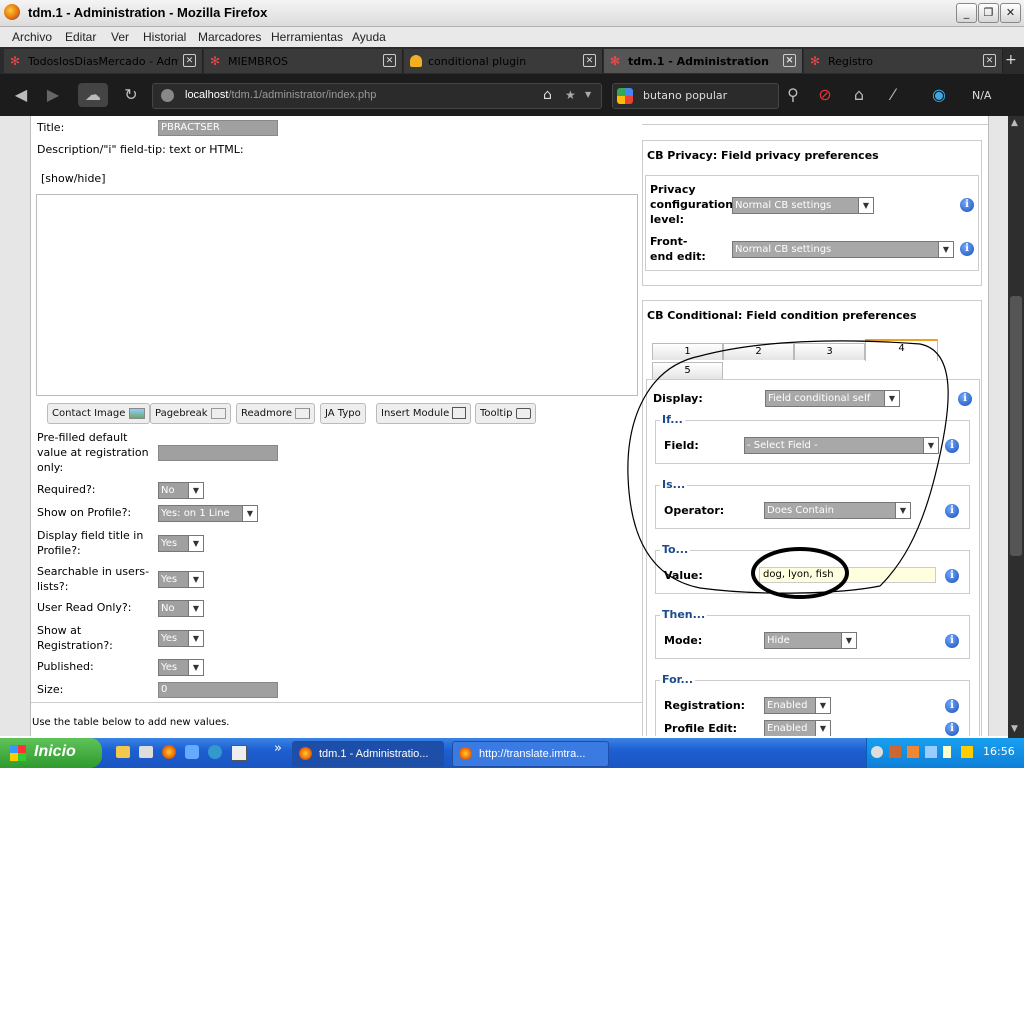 The height and width of the screenshot is (1020, 1024). I want to click on stop-icon: ⊘, so click(825, 95).